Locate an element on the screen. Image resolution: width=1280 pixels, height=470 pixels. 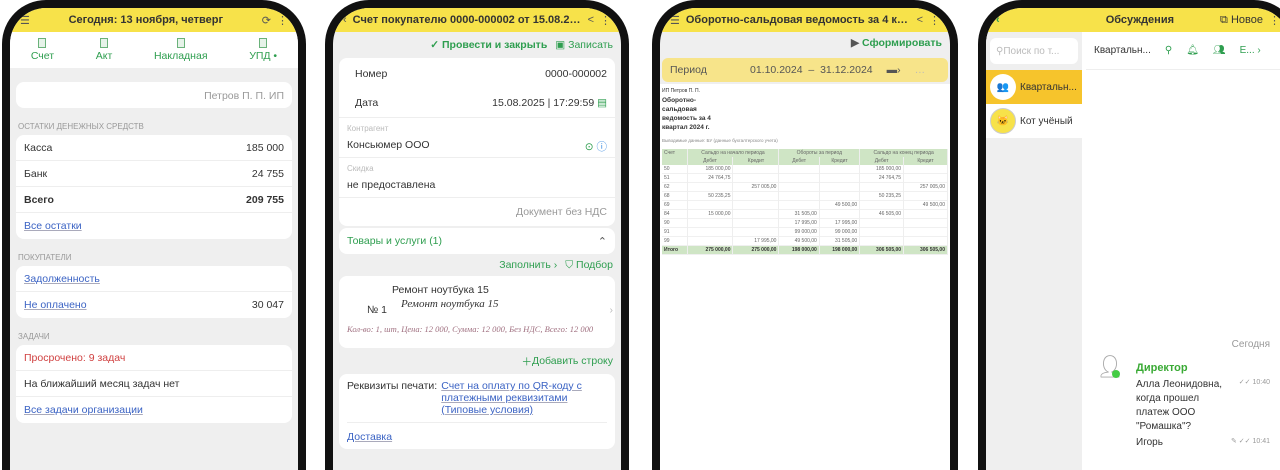
next-message-author: Игорь is located at coordinates (1149, 442).